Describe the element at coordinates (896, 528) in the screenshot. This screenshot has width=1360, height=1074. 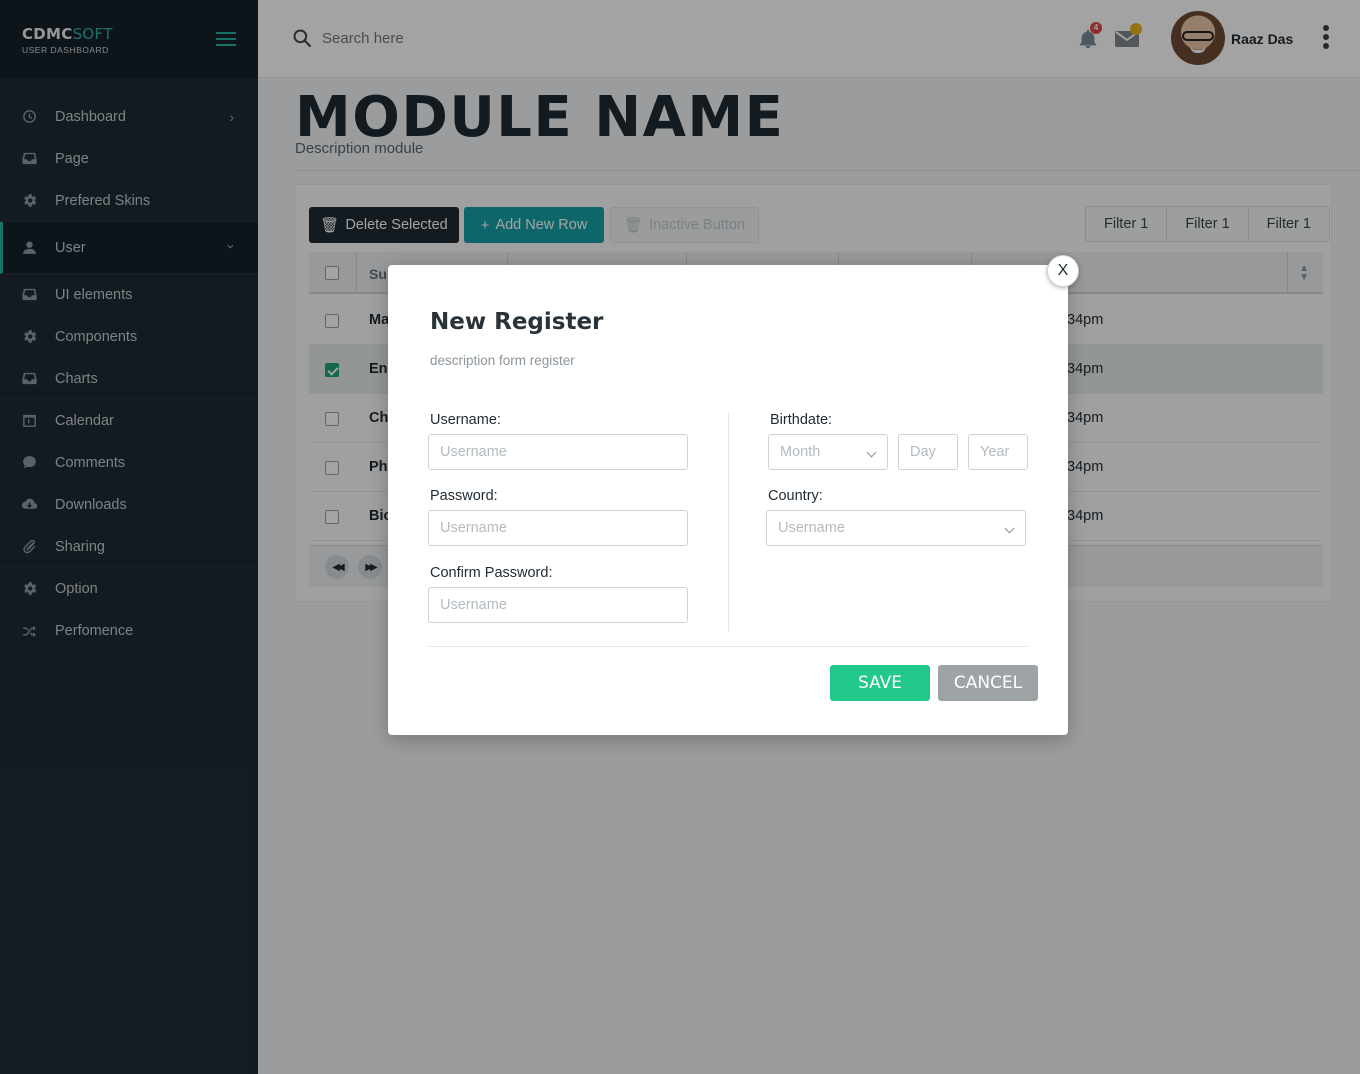
I see `country-select: Username` at that location.